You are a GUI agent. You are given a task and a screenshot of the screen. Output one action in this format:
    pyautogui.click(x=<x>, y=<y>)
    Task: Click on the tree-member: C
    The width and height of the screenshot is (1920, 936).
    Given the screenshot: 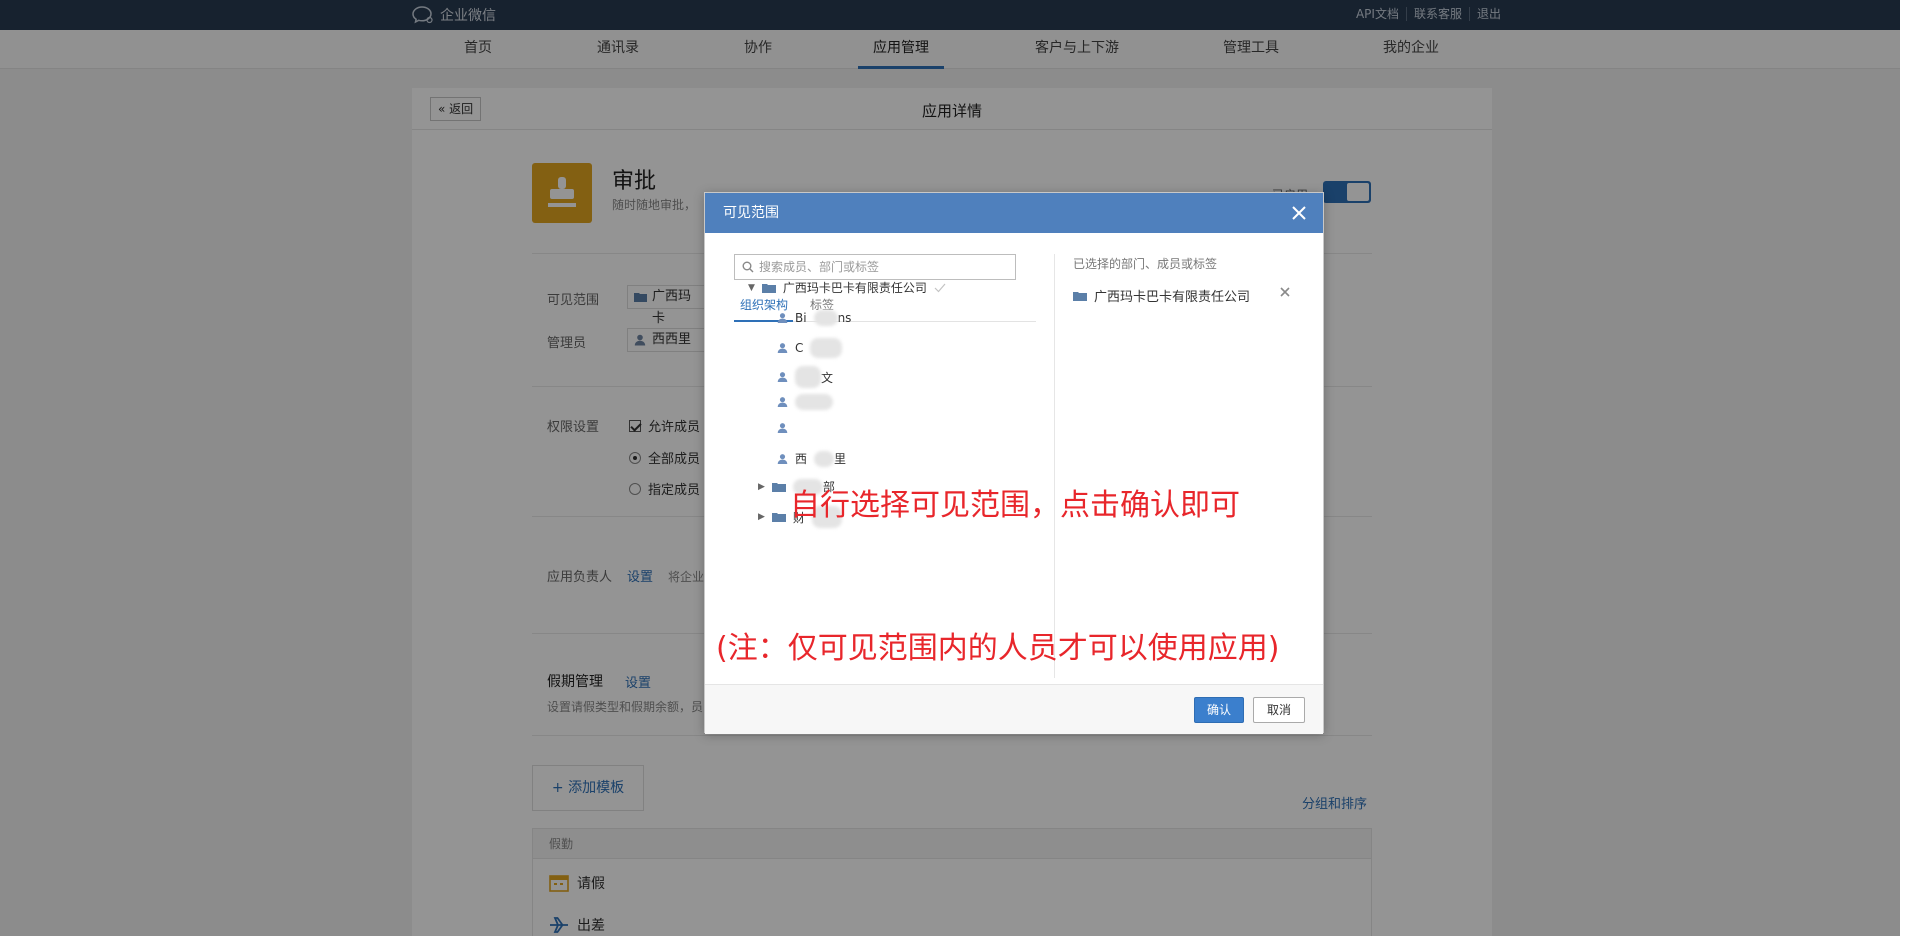 What is the action you would take?
    pyautogui.click(x=810, y=348)
    